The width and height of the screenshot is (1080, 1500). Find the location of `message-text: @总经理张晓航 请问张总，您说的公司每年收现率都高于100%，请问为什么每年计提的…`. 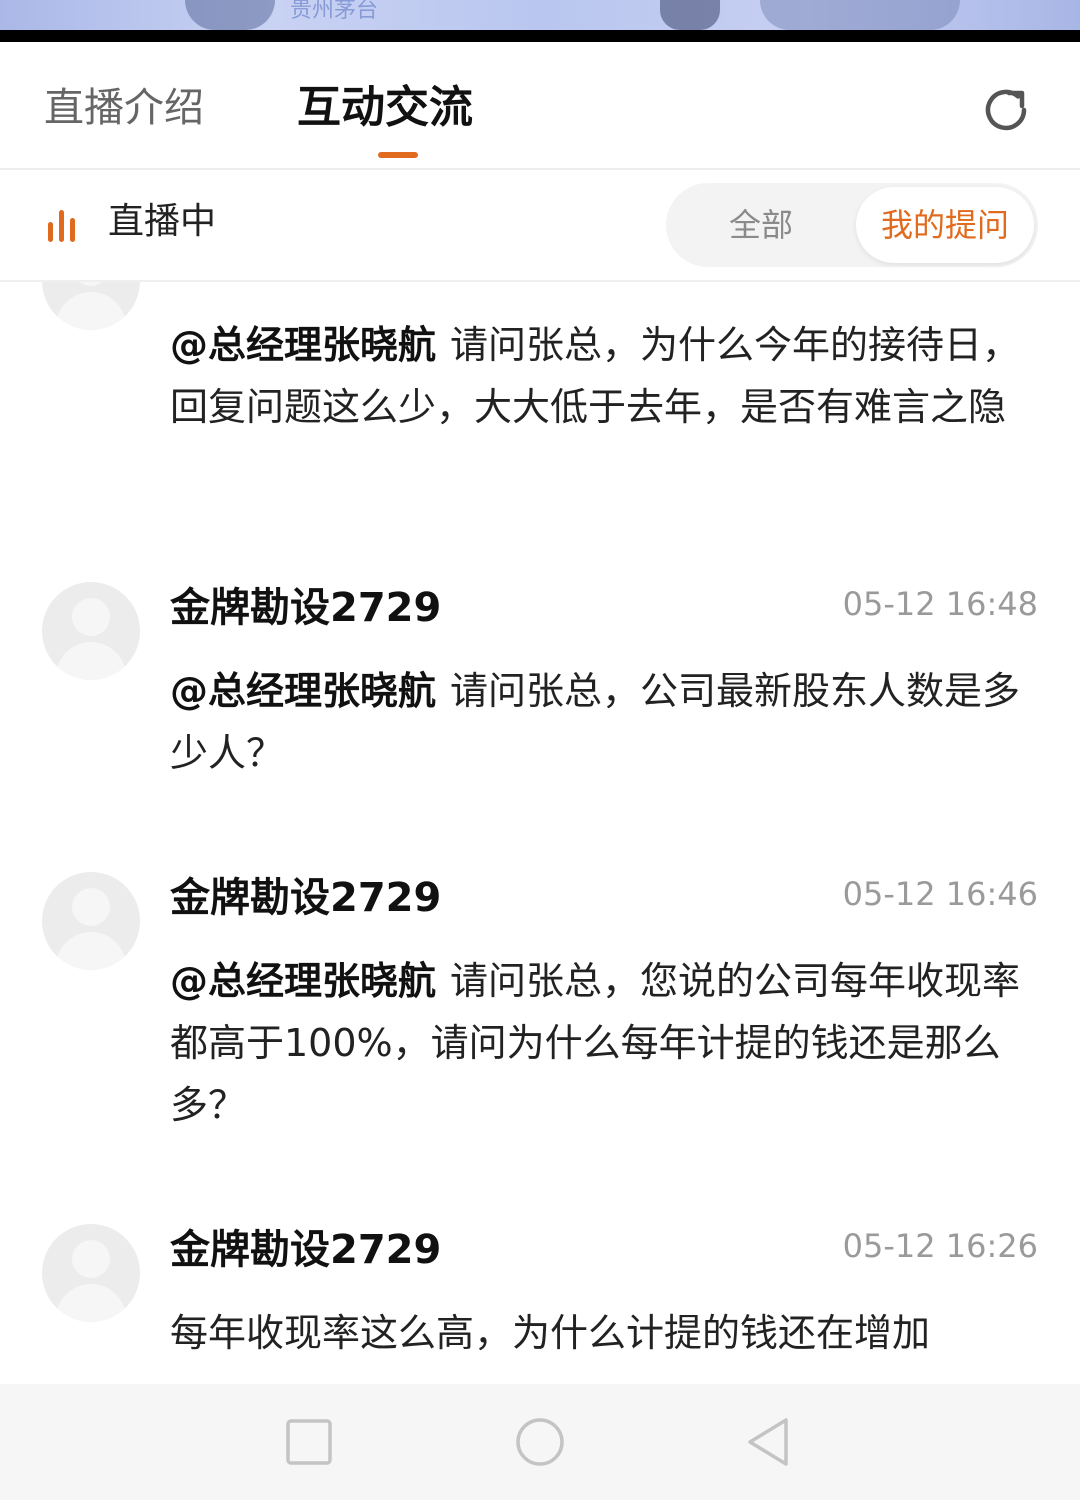

message-text: @总经理张晓航 请问张总，您说的公司每年收现率都高于100%，请问为什么每年计提的… is located at coordinates (600, 1043).